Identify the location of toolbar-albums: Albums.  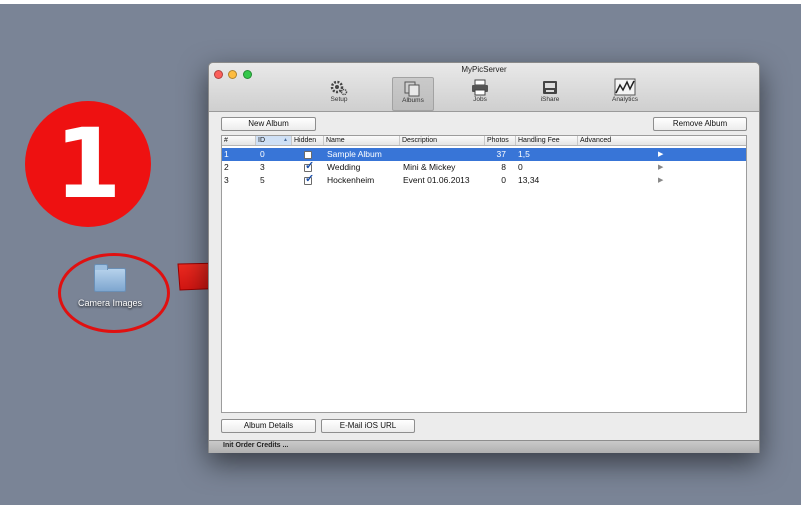
(413, 94).